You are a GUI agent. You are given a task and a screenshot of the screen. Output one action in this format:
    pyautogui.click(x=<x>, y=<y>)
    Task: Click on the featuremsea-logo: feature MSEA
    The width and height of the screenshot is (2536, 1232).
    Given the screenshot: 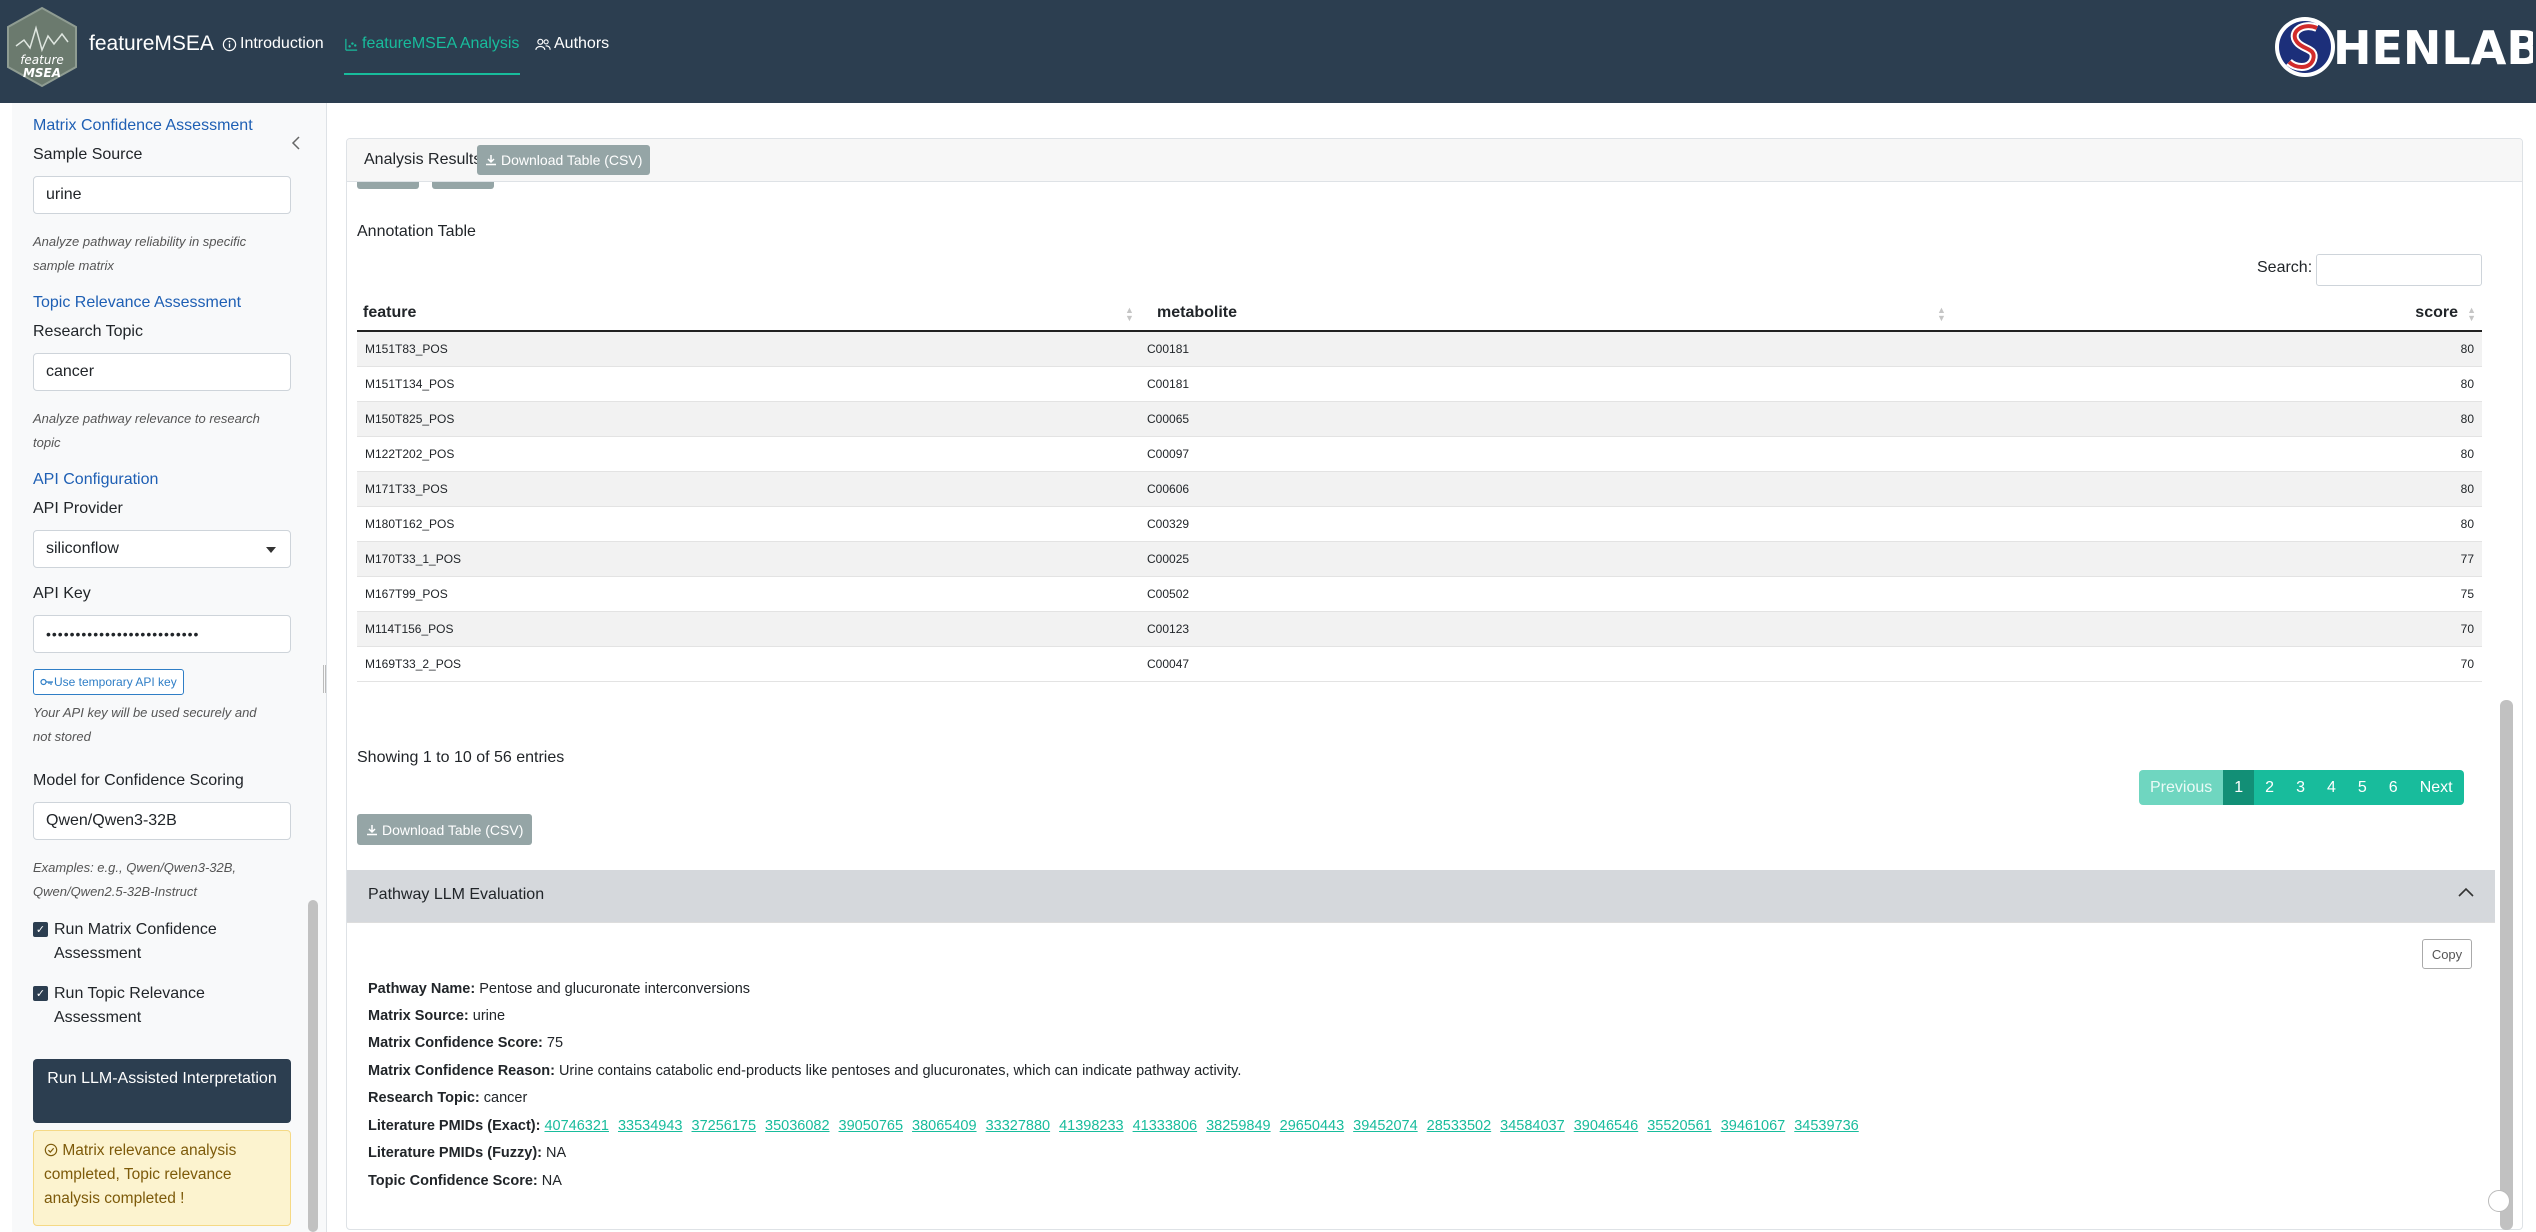 What is the action you would take?
    pyautogui.click(x=42, y=47)
    